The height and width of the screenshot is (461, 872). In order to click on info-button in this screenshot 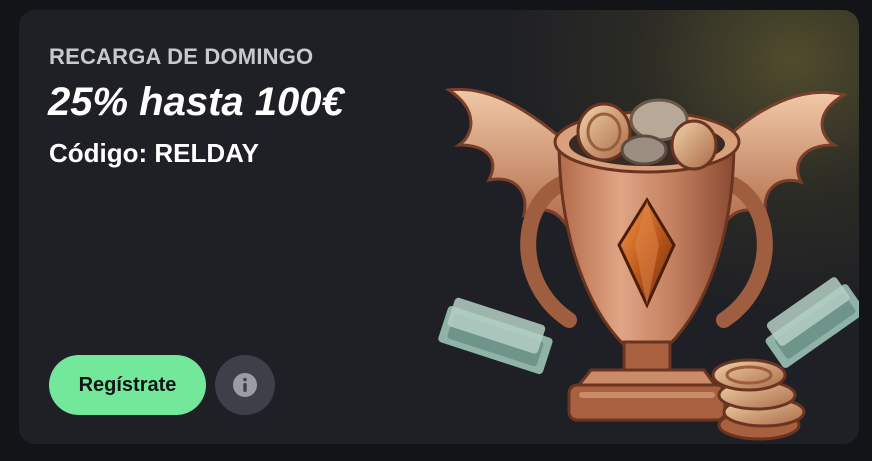, I will do `click(245, 385)`.